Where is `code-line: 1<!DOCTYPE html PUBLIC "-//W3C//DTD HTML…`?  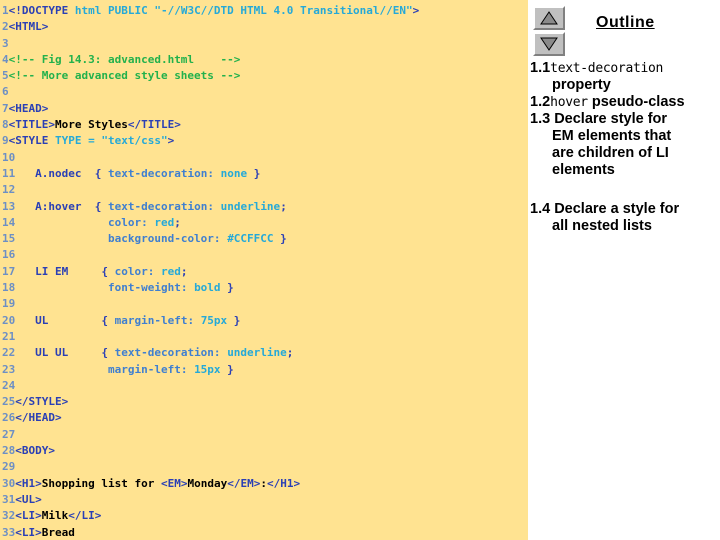
code-line: 1<!DOCTYPE html PUBLIC "-//W3C//DTD HTML… is located at coordinates (265, 11).